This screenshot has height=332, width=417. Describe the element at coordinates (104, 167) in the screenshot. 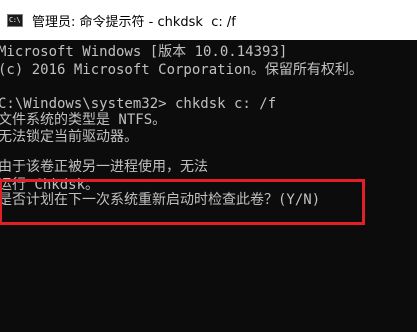

I see `console-line-in-use: 由于该卷正被另一进程使用，无法` at that location.